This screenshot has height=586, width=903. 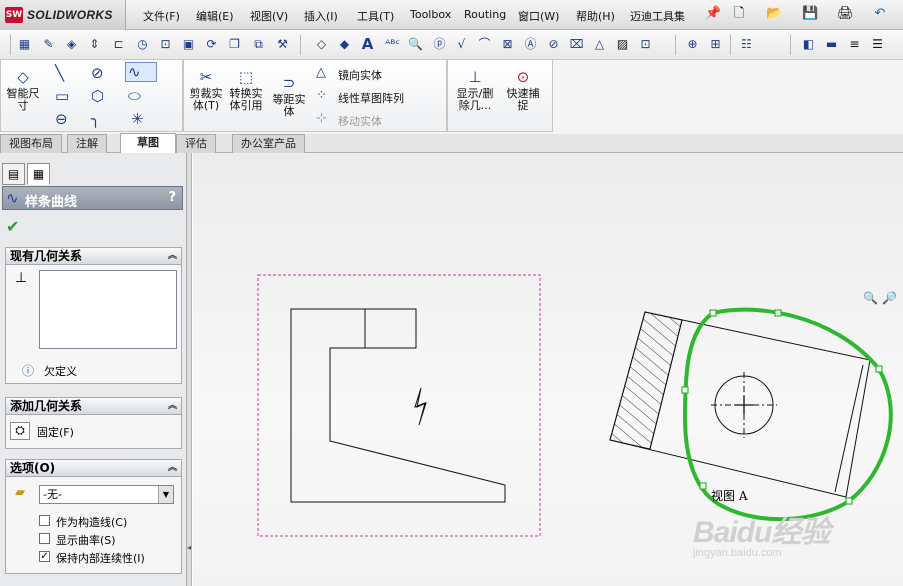 I want to click on slot-icon: ⊖, so click(x=61, y=119).